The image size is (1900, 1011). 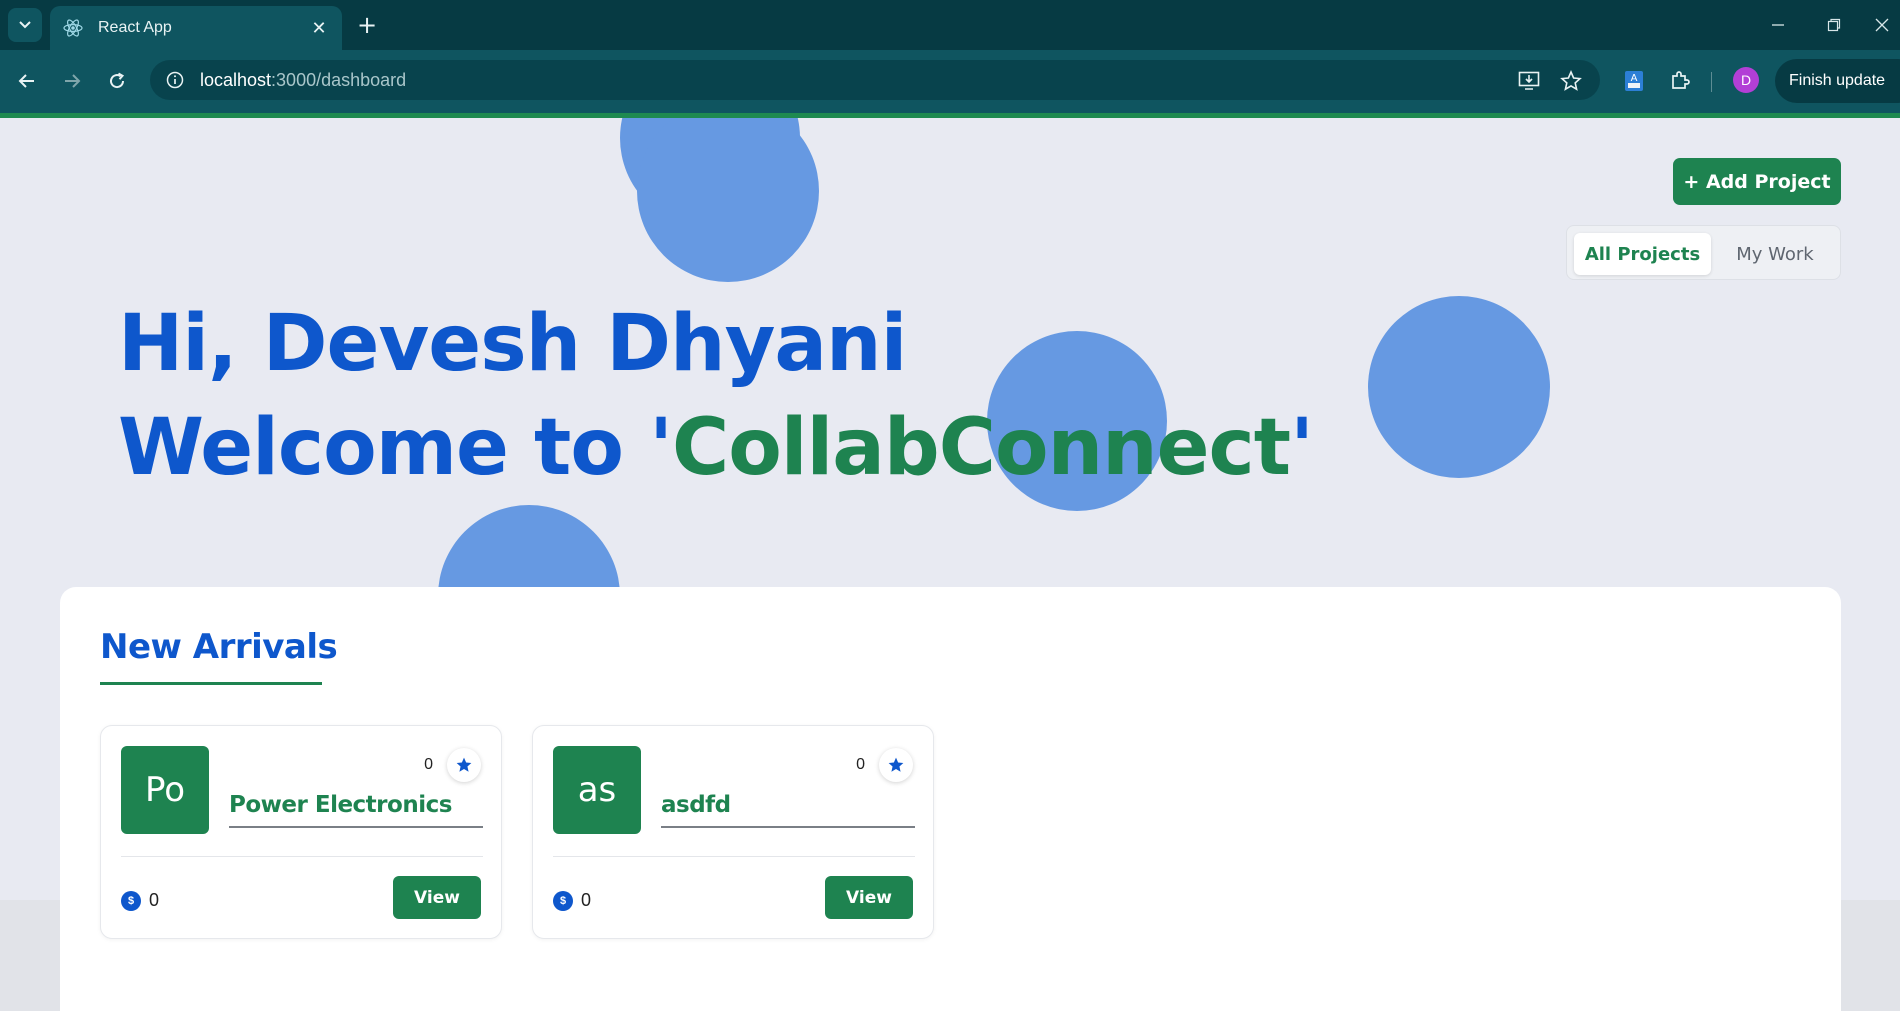 I want to click on extensions-puzzle-icon, so click(x=1680, y=81).